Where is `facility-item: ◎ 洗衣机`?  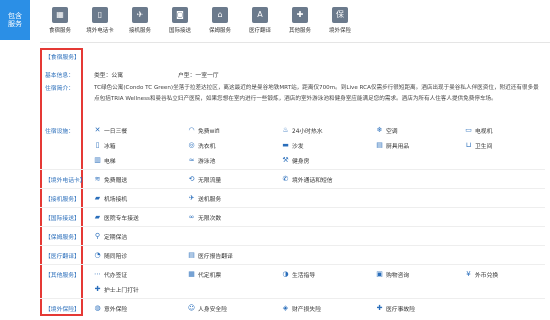 facility-item: ◎ 洗衣机 is located at coordinates (201, 146).